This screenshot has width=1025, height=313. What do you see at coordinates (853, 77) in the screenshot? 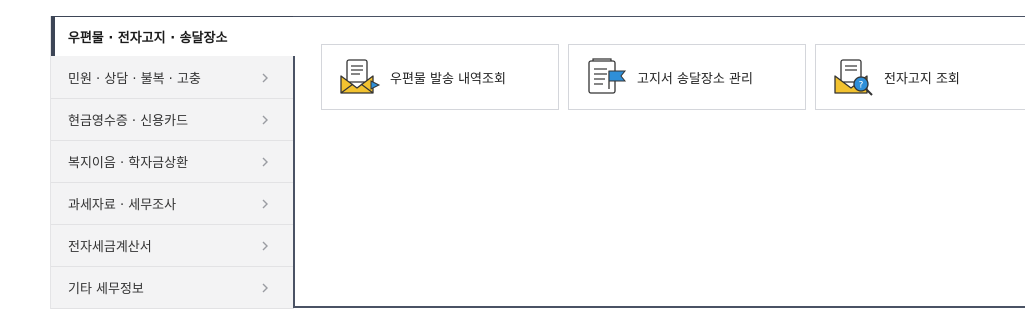
I see `mail-search-icon: ?` at bounding box center [853, 77].